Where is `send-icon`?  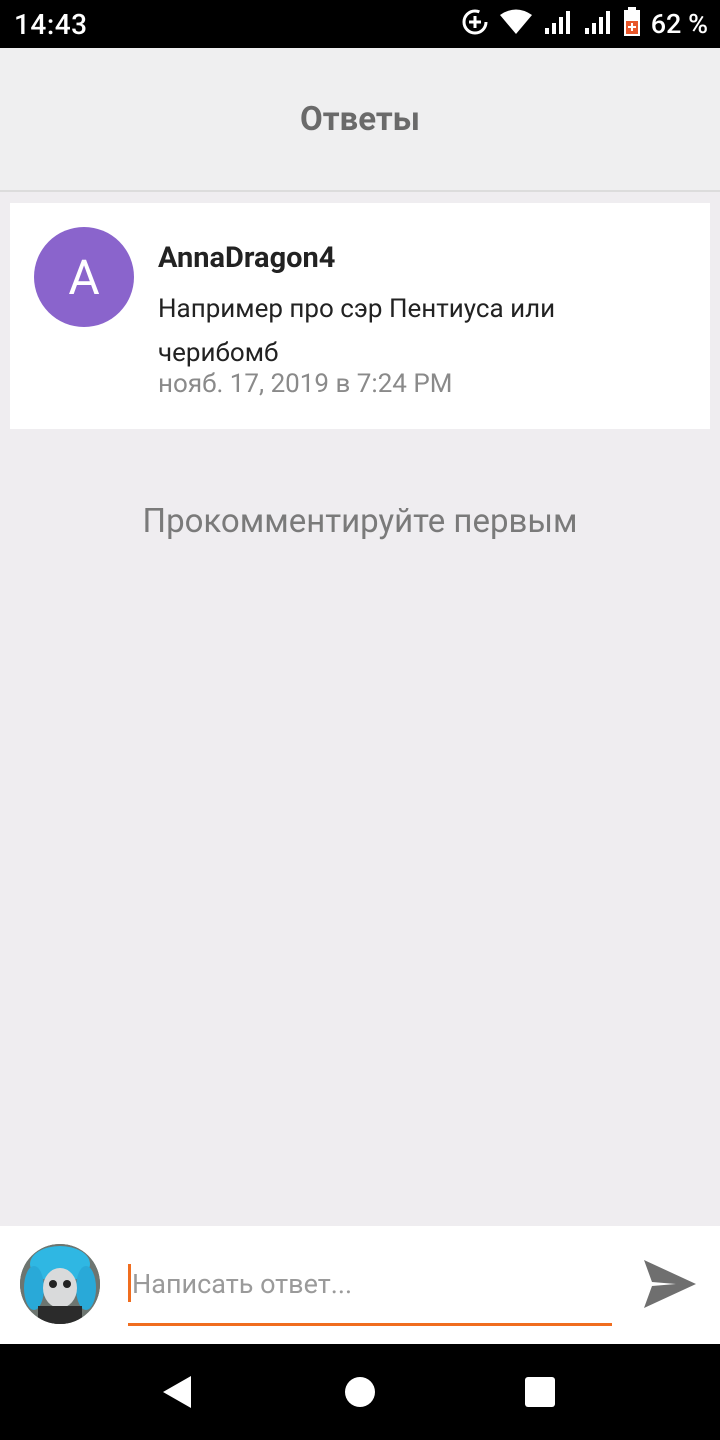
send-icon is located at coordinates (670, 1284).